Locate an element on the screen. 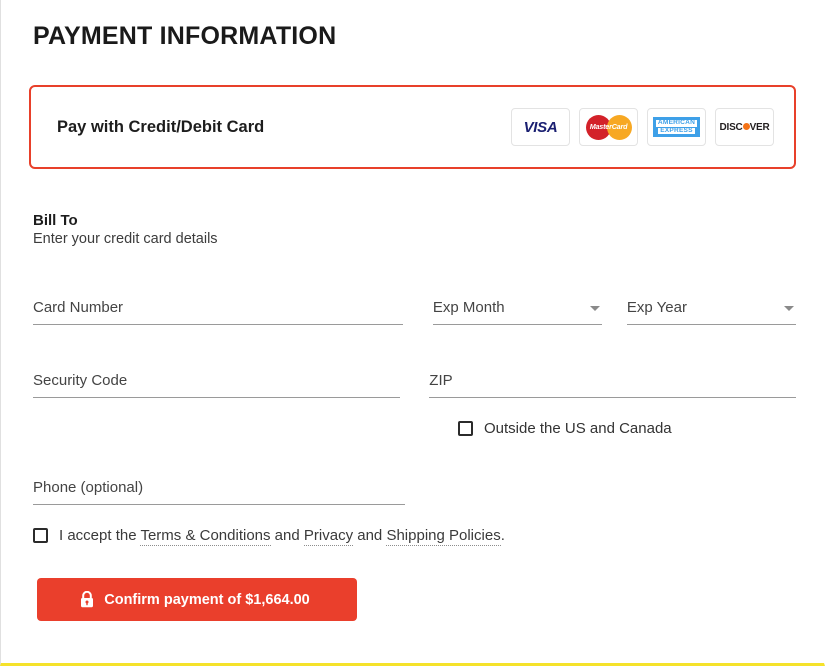 The height and width of the screenshot is (666, 825). card-row: Card Number Exp Month Exp Year is located at coordinates (414, 310).